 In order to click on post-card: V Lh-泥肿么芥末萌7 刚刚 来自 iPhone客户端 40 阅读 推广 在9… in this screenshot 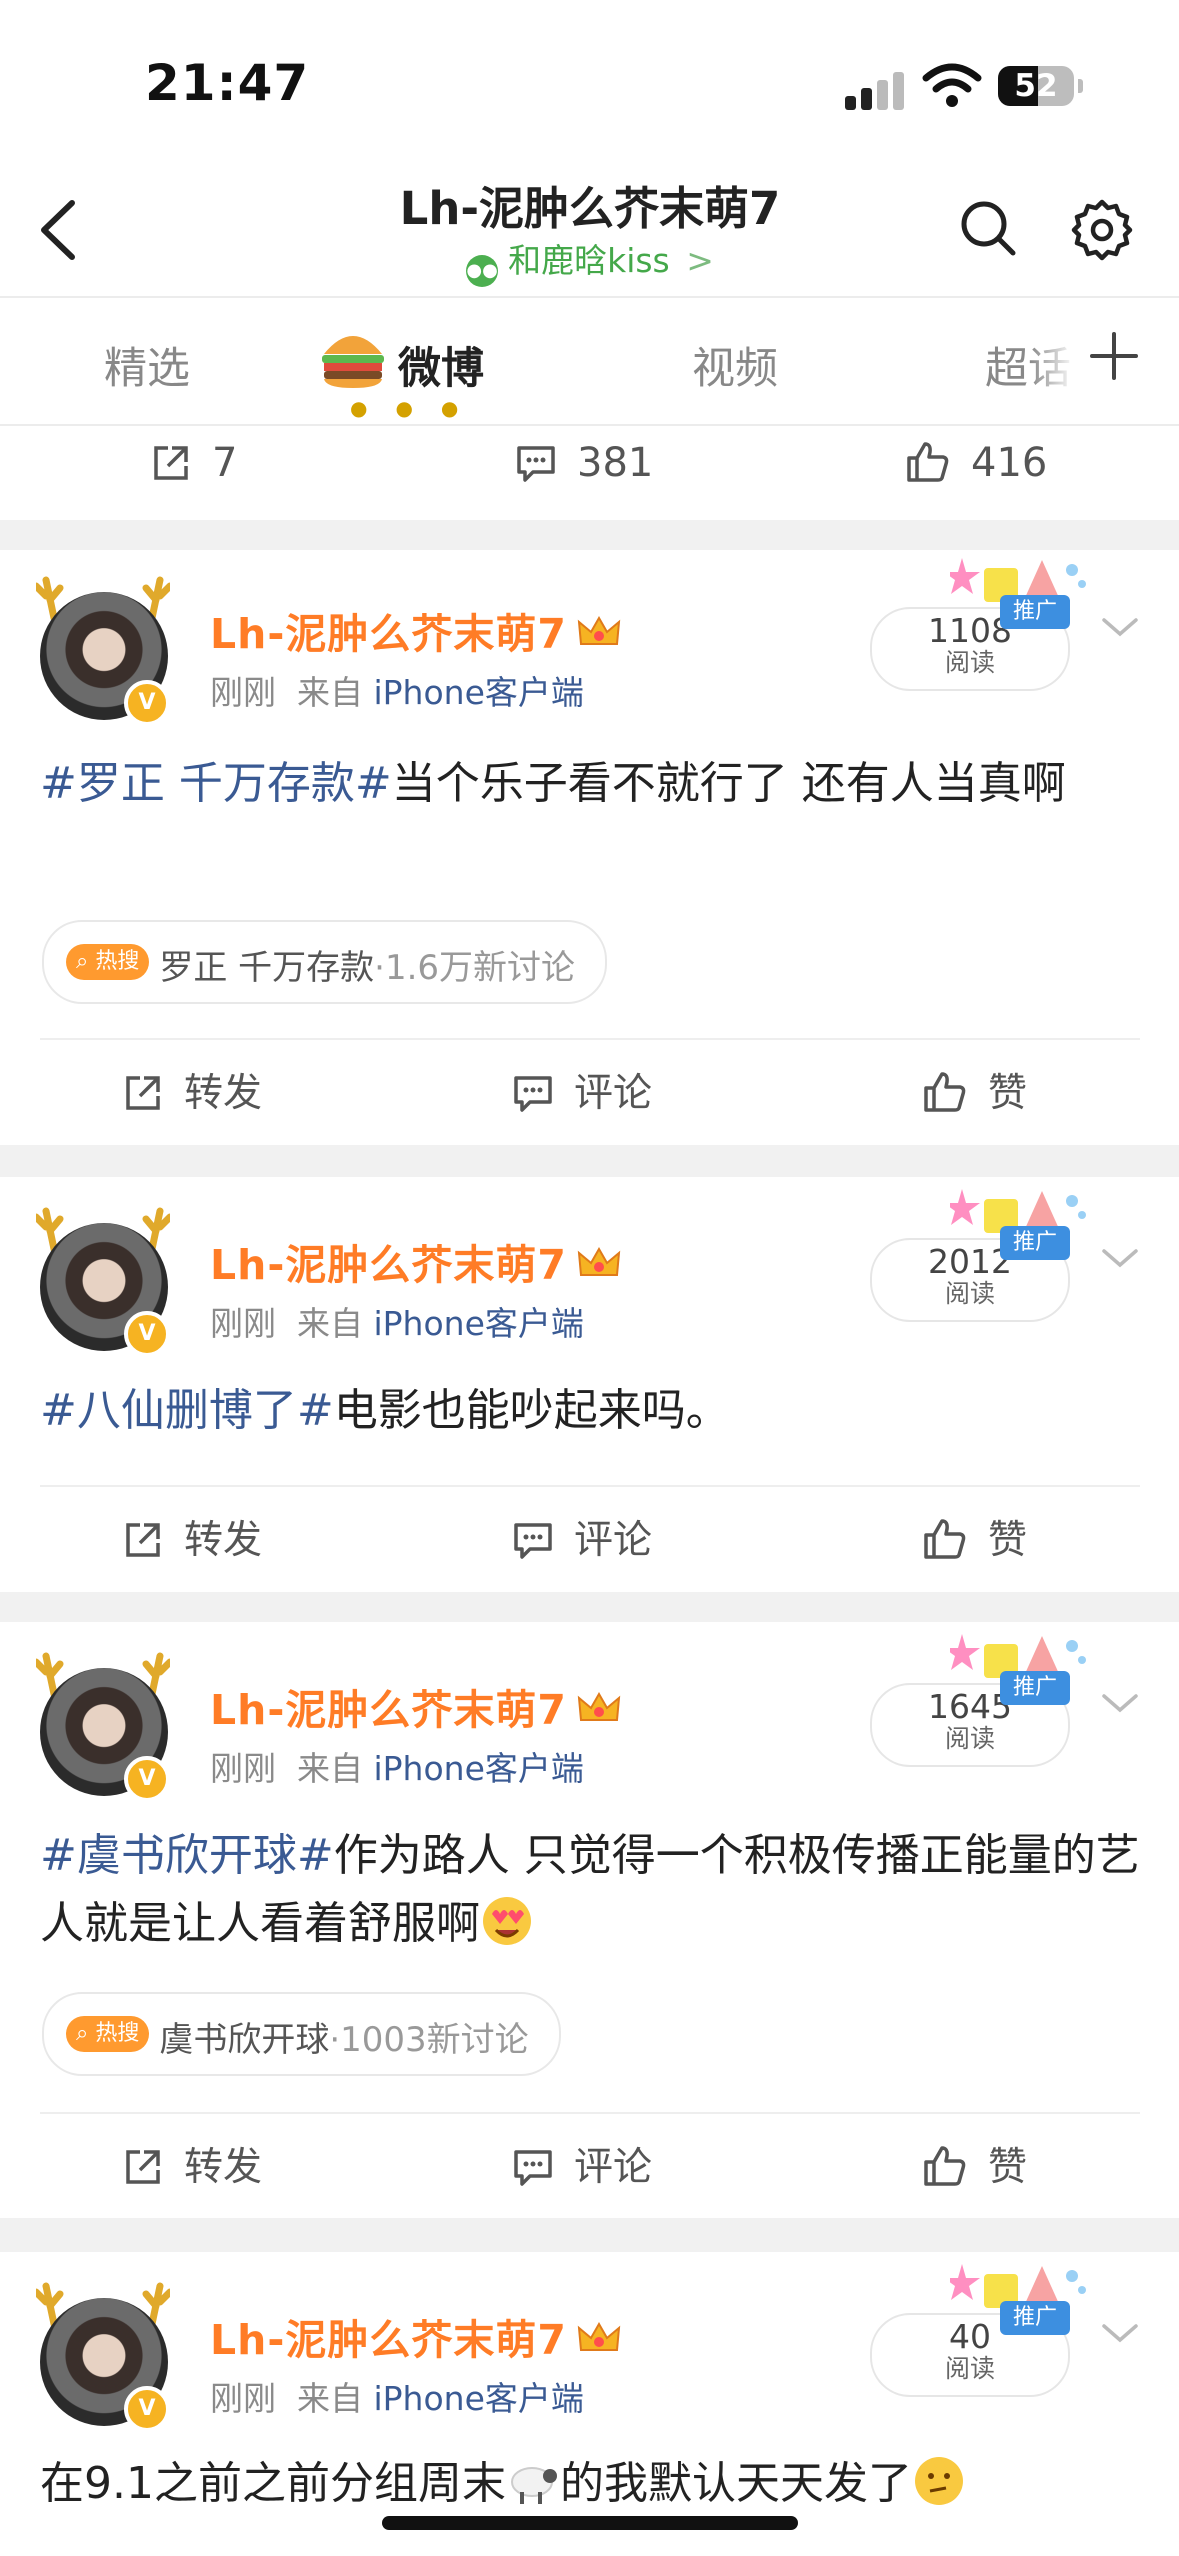, I will do `click(589, 2404)`.